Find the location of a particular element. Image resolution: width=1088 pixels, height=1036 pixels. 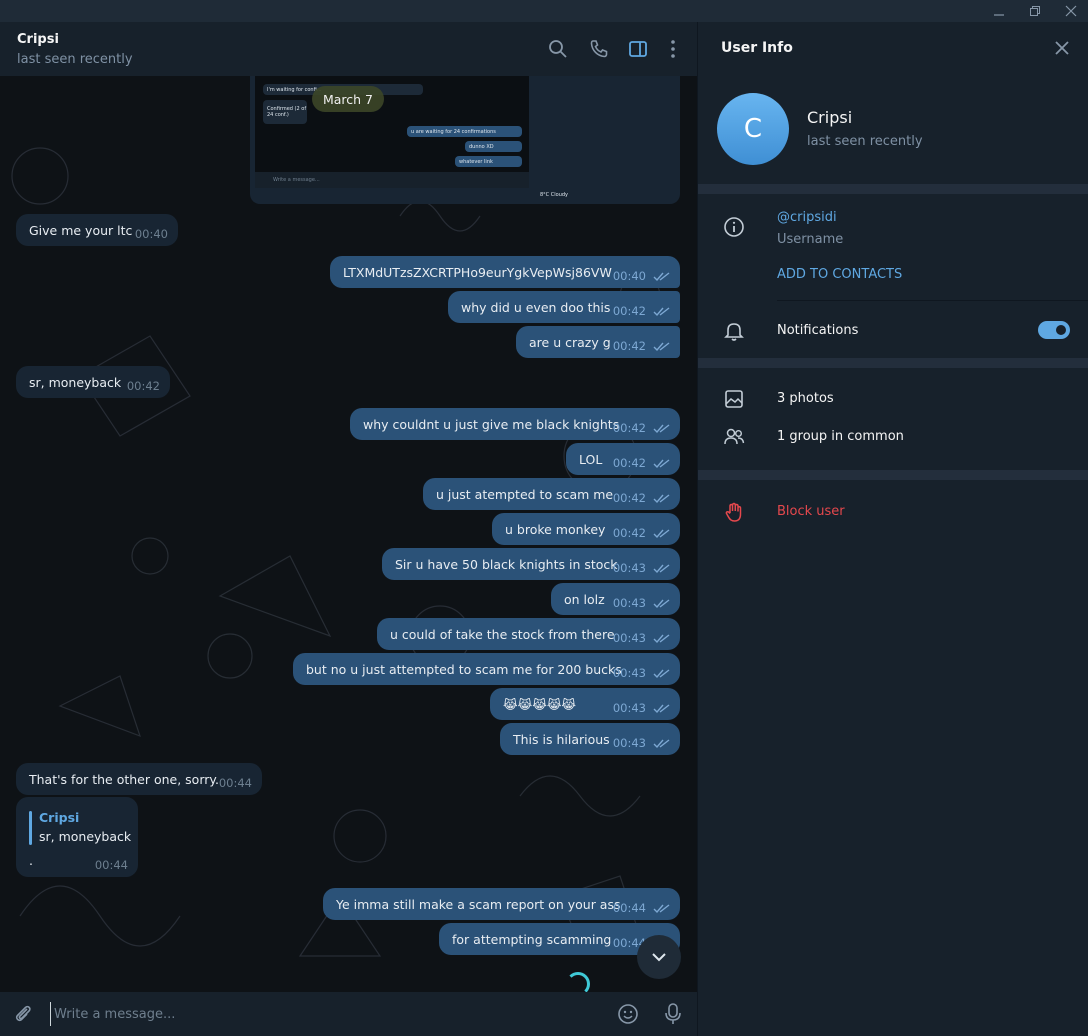

call-icon is located at coordinates (599, 49).